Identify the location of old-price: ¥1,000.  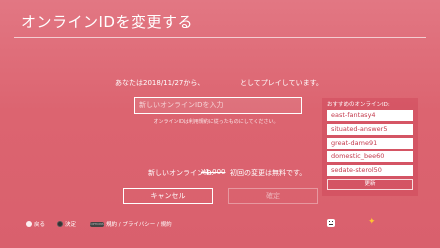
(213, 172).